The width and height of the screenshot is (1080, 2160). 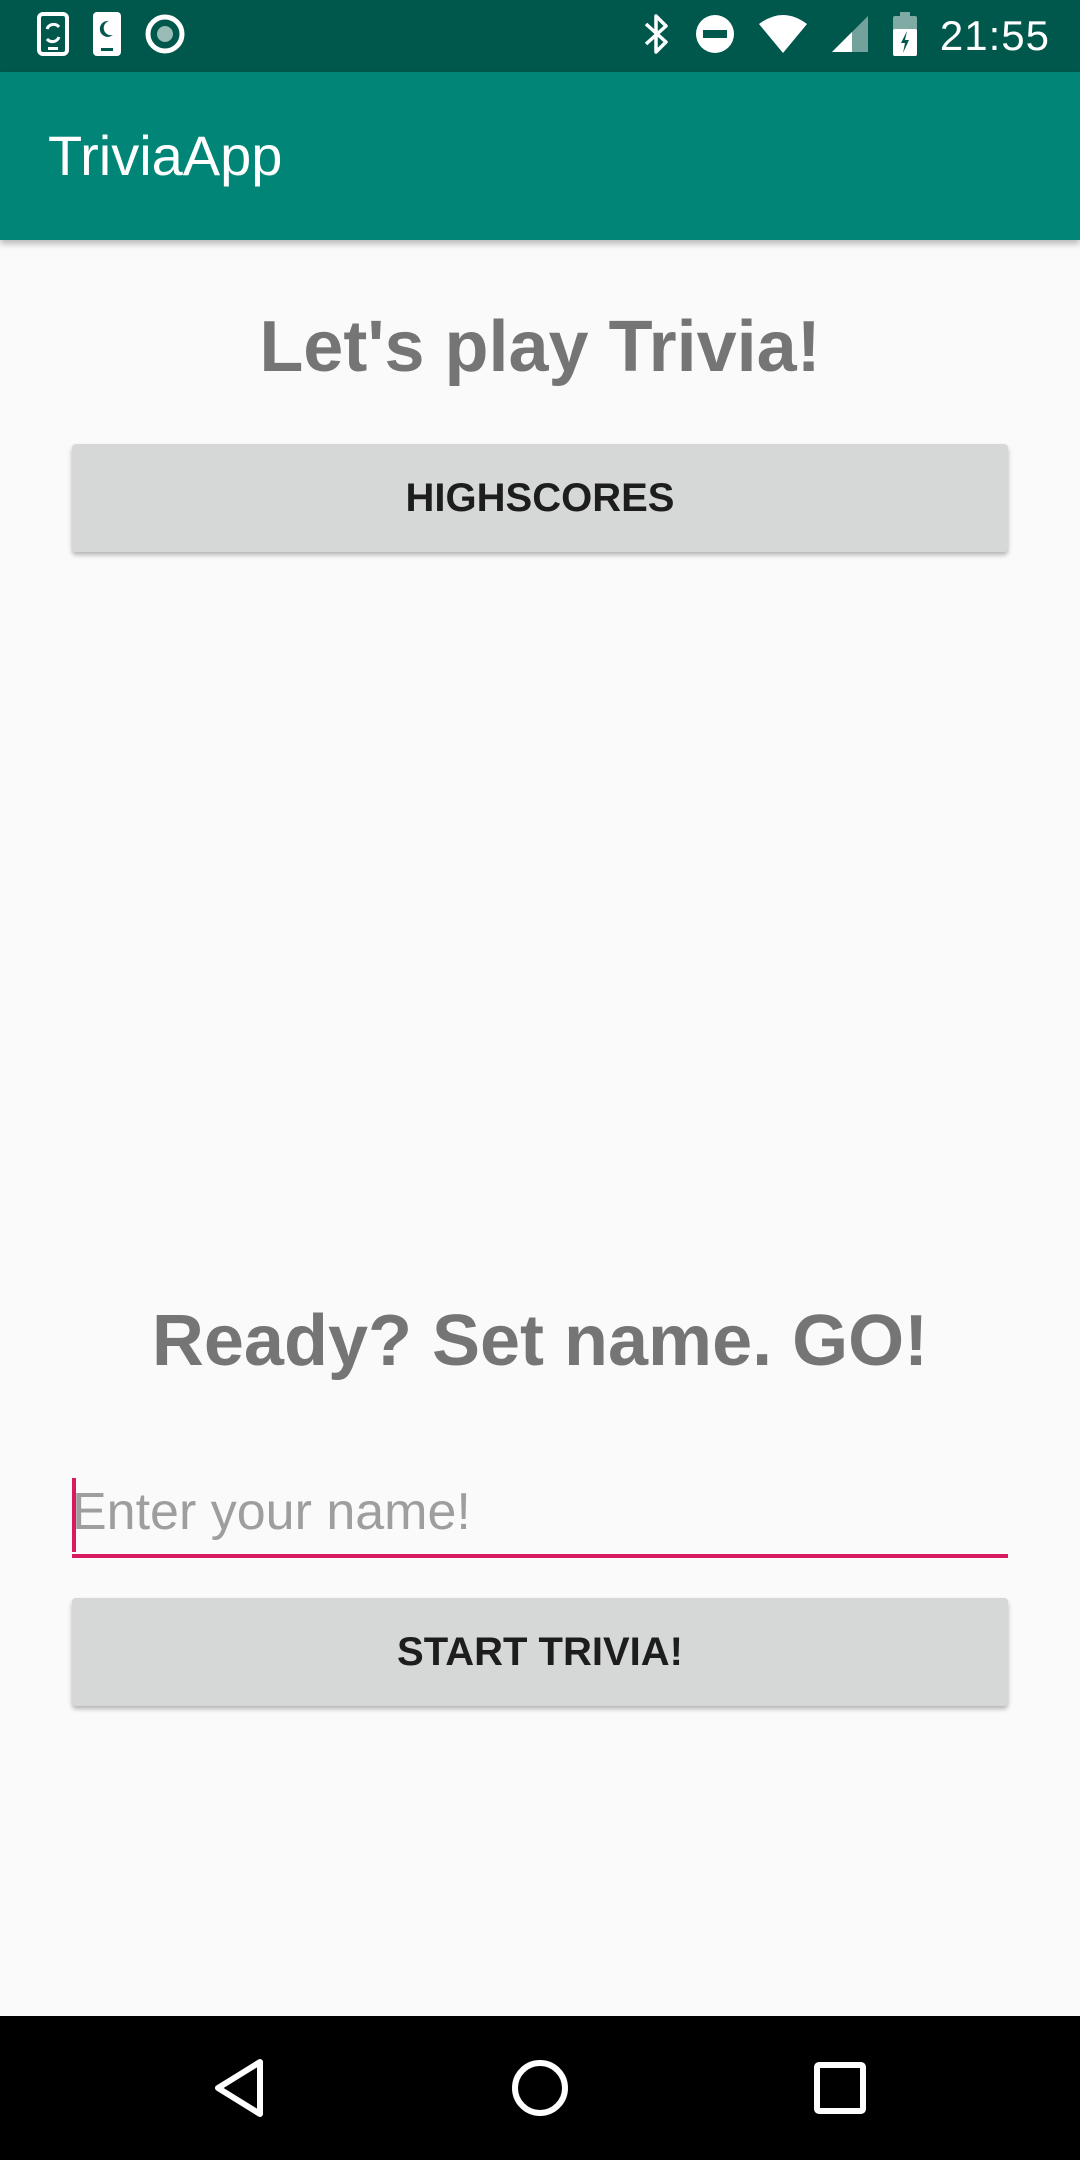 I want to click on highscores-button: HIGHSCORES, so click(x=540, y=498).